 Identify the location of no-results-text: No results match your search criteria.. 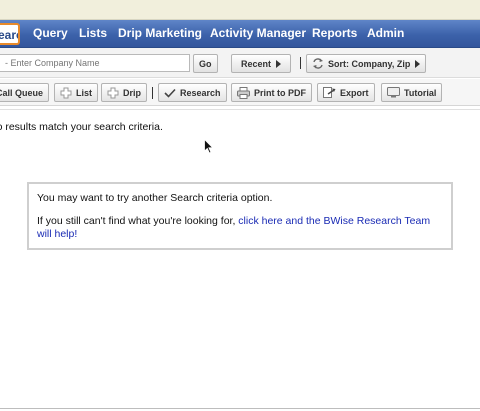
(81, 127).